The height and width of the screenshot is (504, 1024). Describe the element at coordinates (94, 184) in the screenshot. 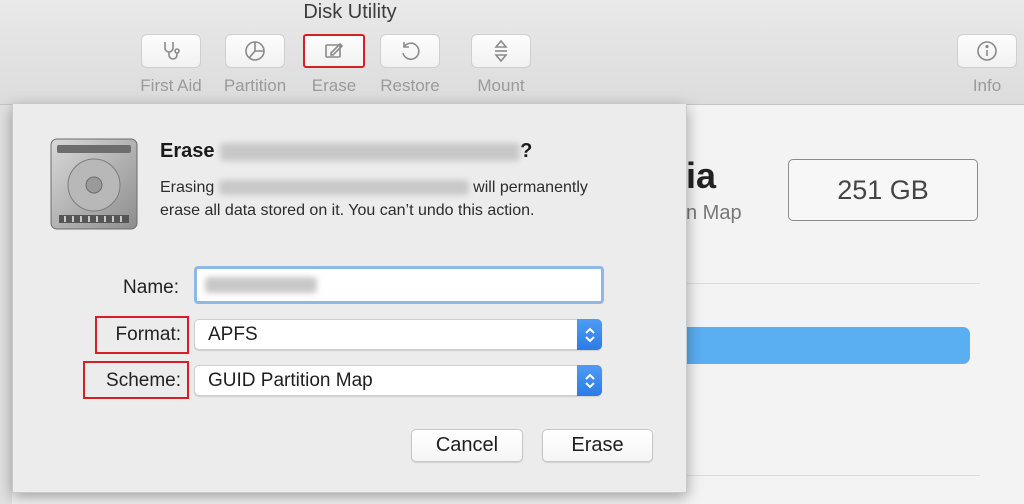

I see `hard-drive-icon` at that location.